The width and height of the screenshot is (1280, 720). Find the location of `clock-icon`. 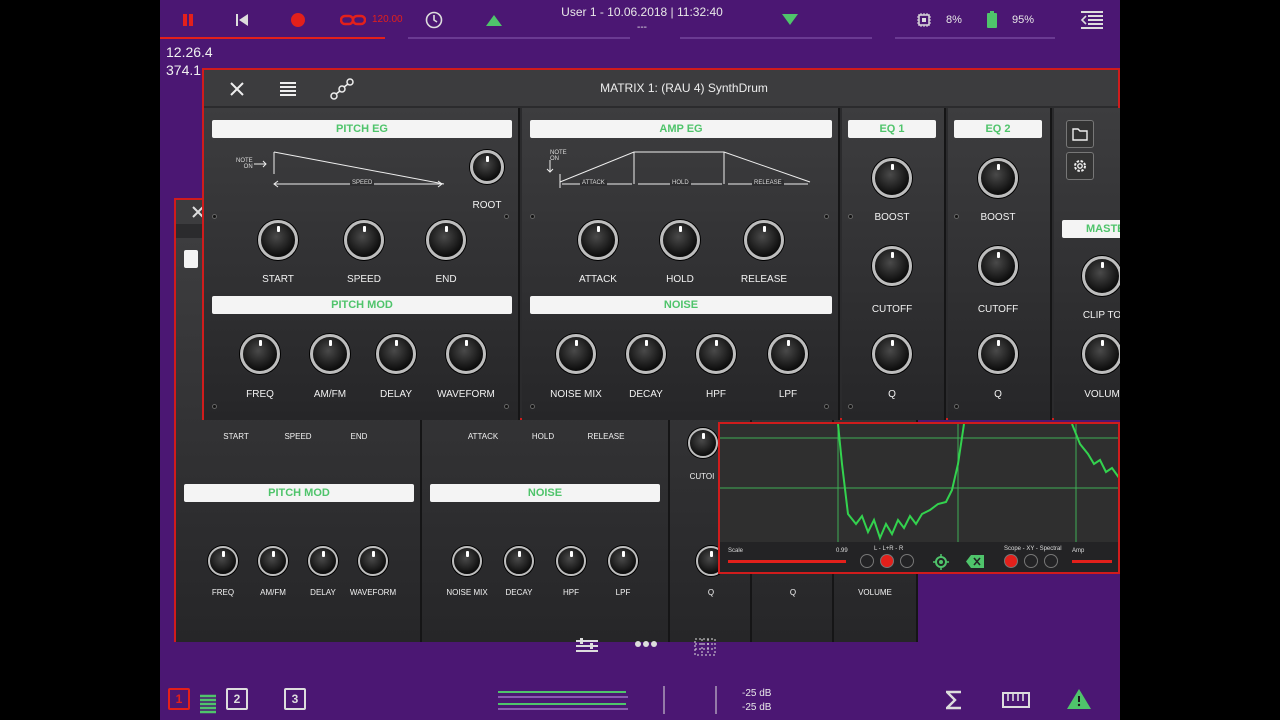

clock-icon is located at coordinates (434, 20).